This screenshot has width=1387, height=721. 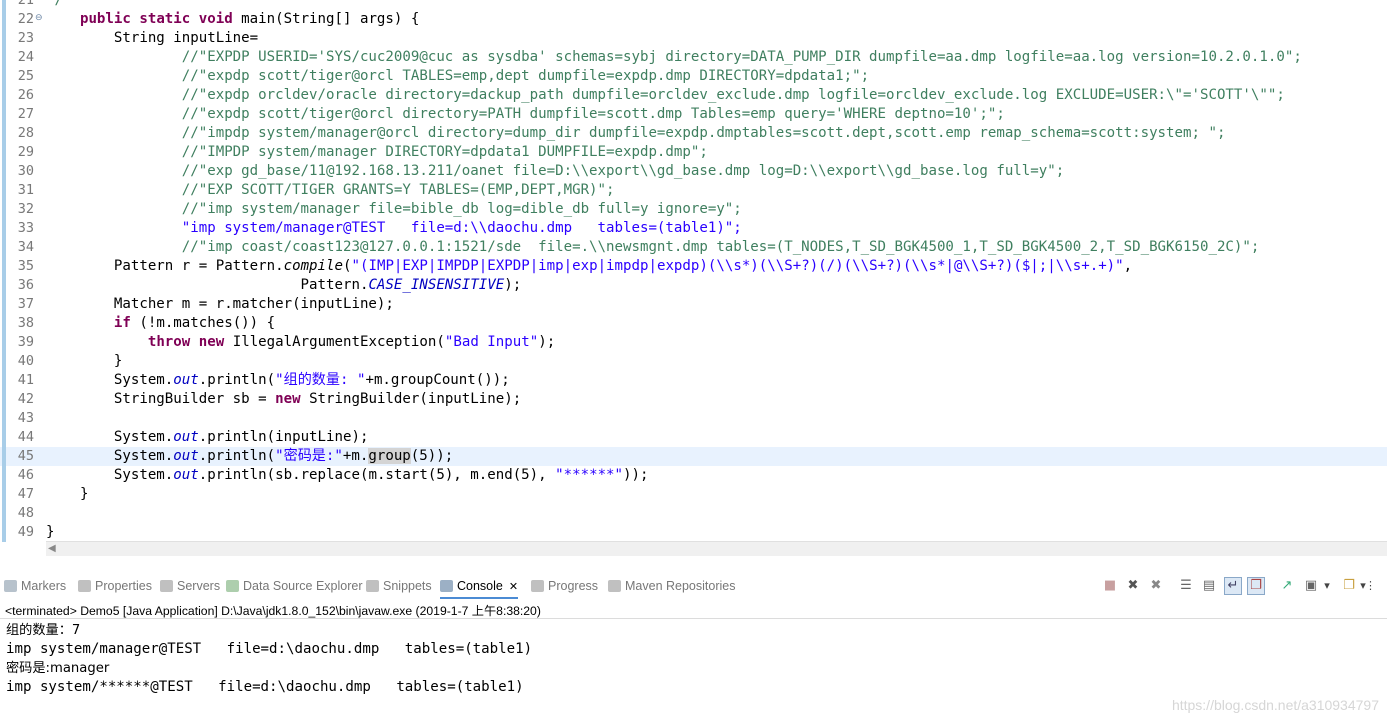 What do you see at coordinates (10, 586) in the screenshot?
I see `markers-icon` at bounding box center [10, 586].